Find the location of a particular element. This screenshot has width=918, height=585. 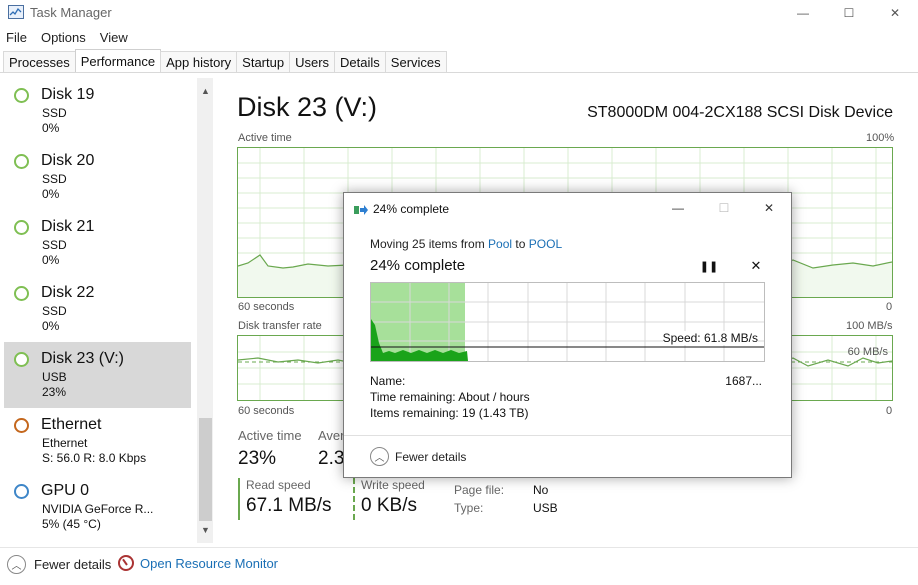

sidebar-item-name: Disk 20 is located at coordinates (68, 160).